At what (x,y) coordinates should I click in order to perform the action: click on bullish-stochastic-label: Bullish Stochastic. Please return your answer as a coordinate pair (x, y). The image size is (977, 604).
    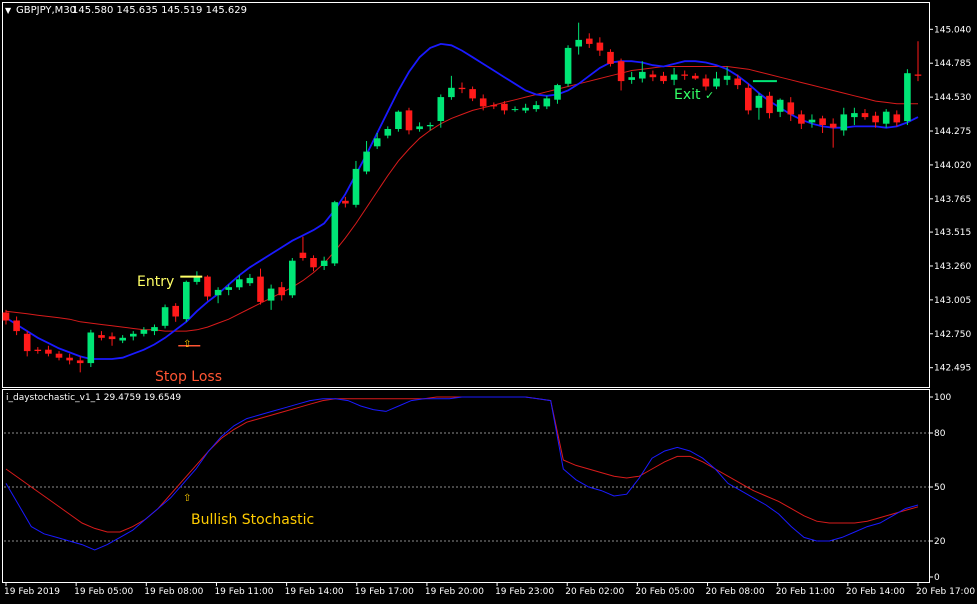
    Looking at the image, I should click on (252, 520).